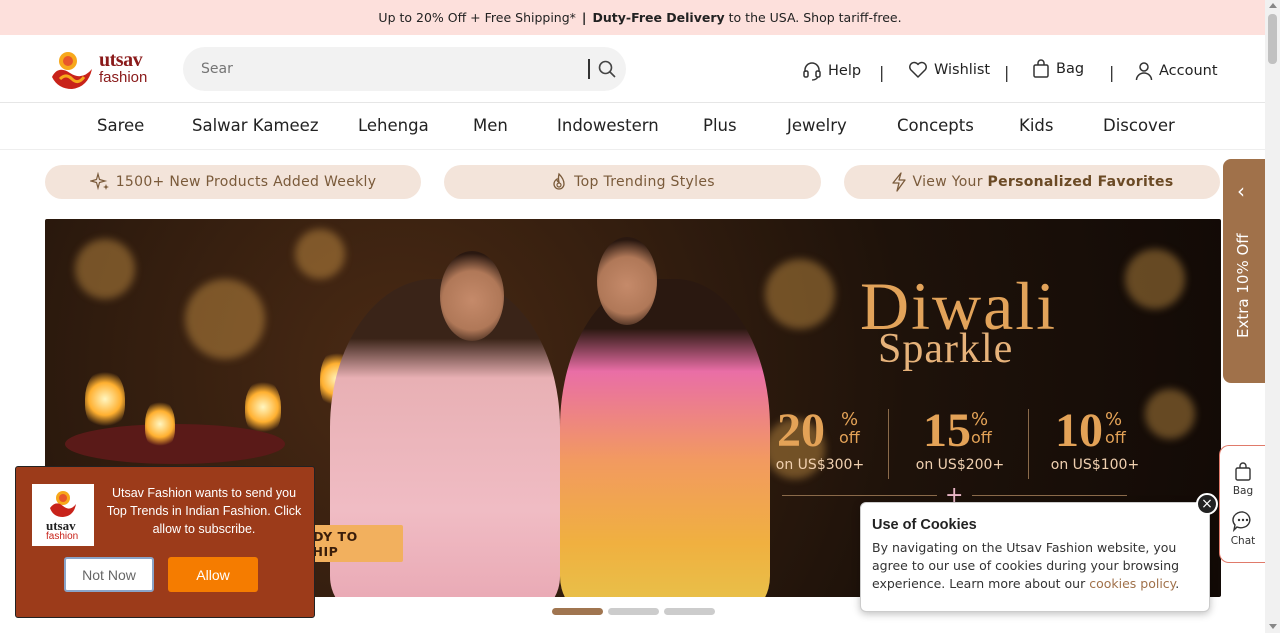 This screenshot has width=1280, height=633. Describe the element at coordinates (946, 349) in the screenshot. I see `banner-subtitle: Sparkle` at that location.